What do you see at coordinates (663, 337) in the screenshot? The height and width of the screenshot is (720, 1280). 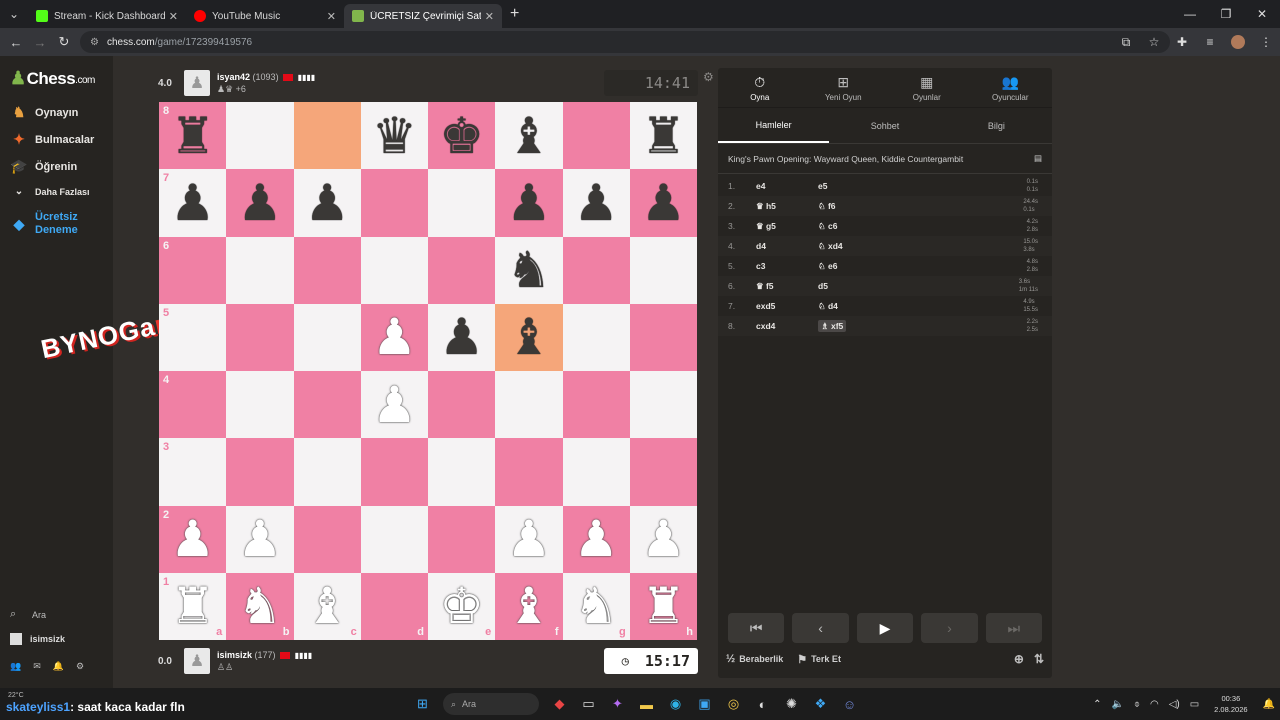 I see `square-h5` at bounding box center [663, 337].